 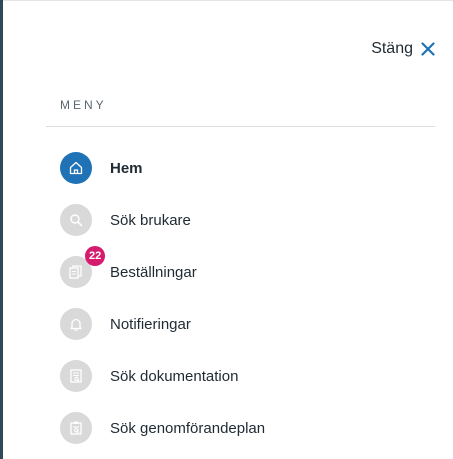 What do you see at coordinates (188, 428) in the screenshot?
I see `menu-item-label: Sök genomförandeplan` at bounding box center [188, 428].